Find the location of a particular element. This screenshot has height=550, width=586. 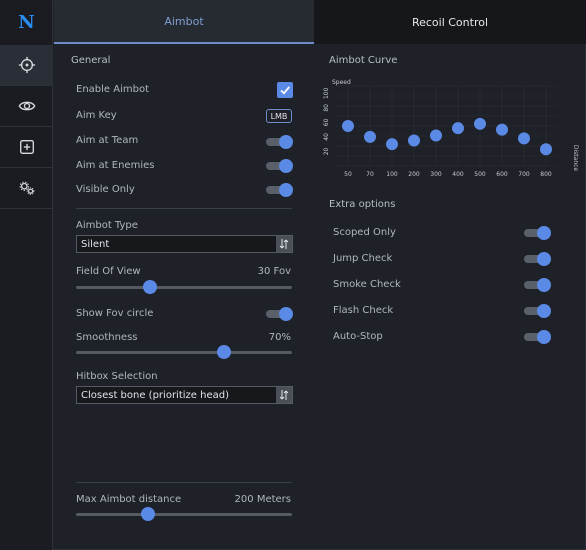

eye-icon is located at coordinates (26, 106).